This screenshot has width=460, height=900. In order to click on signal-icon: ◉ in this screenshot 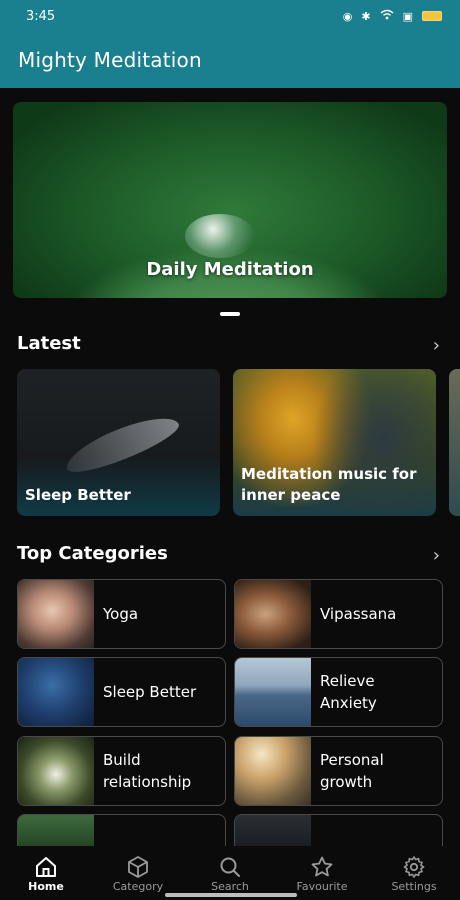, I will do `click(347, 16)`.